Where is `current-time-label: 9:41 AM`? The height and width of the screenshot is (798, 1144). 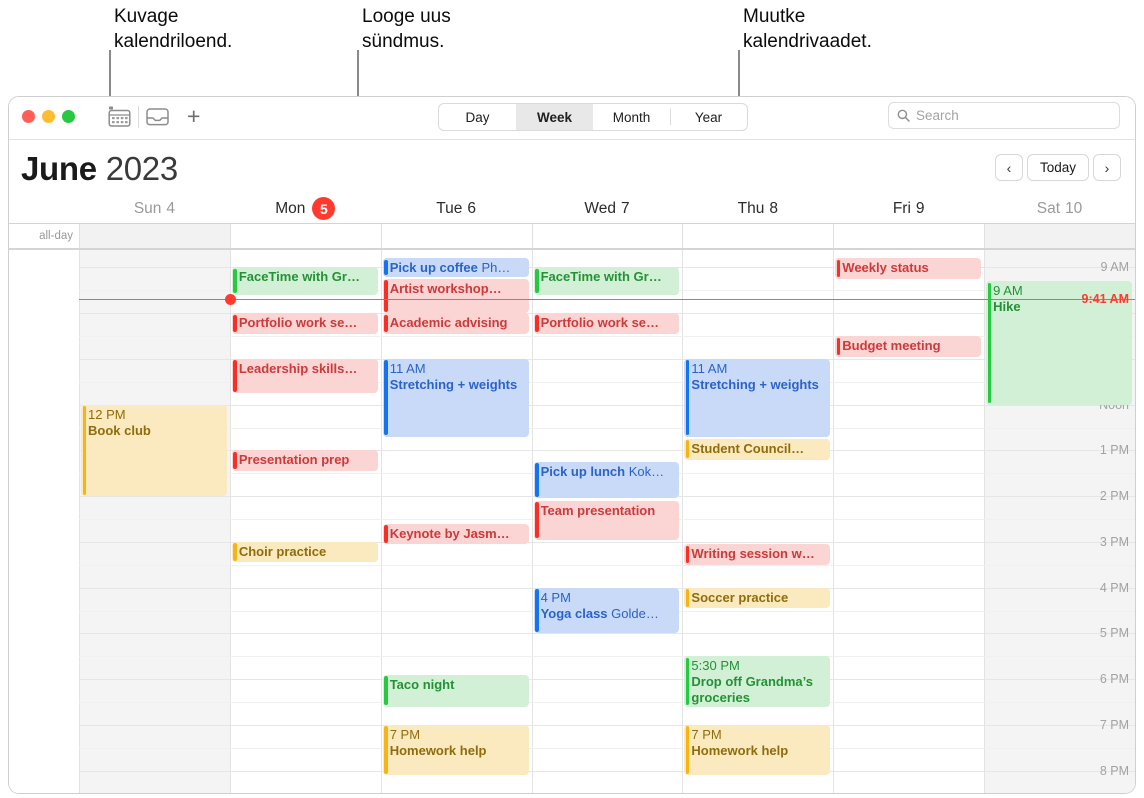
current-time-label: 9:41 AM is located at coordinates (1105, 298).